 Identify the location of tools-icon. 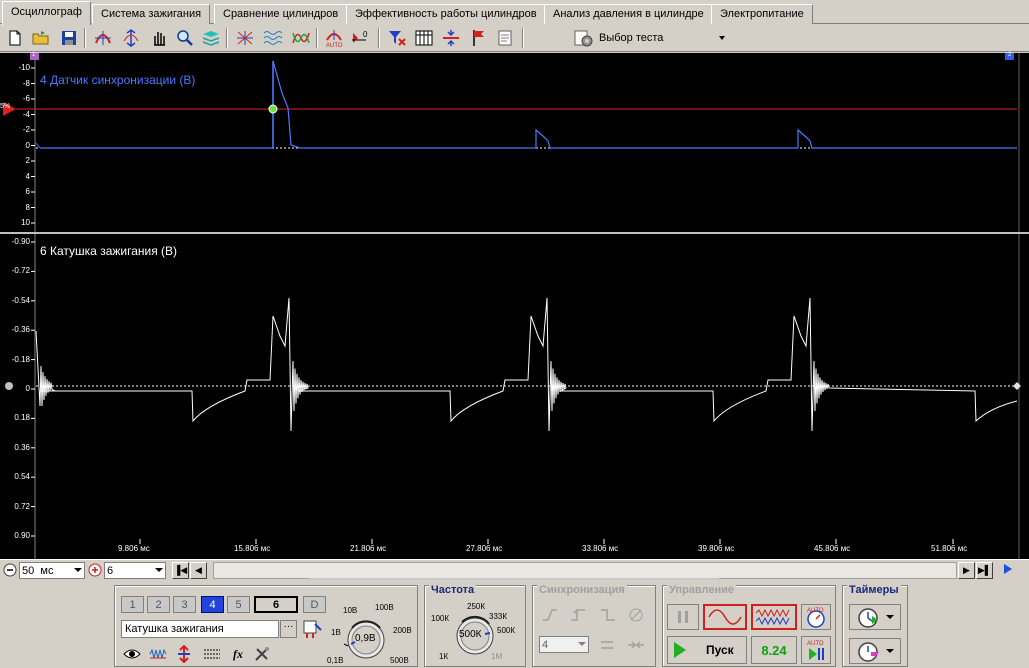
(262, 654).